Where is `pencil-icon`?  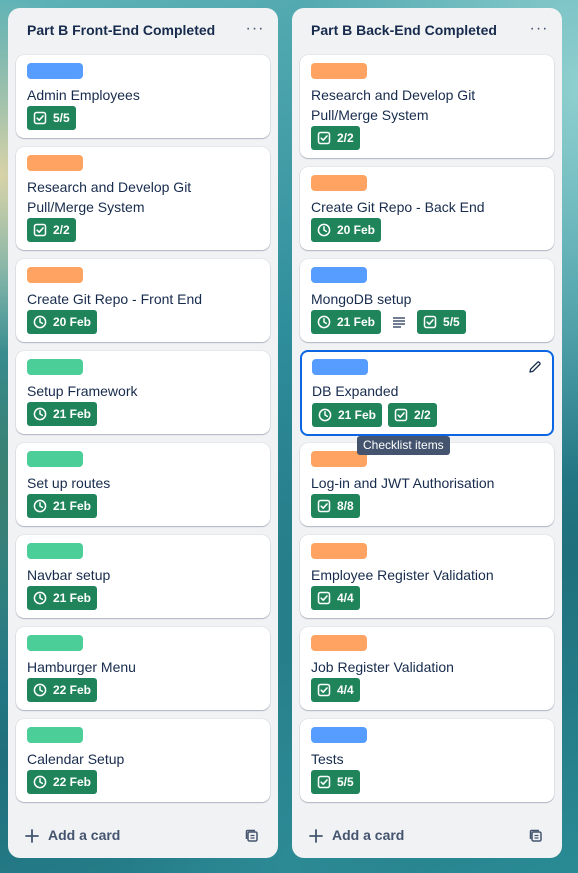
pencil-icon is located at coordinates (535, 367).